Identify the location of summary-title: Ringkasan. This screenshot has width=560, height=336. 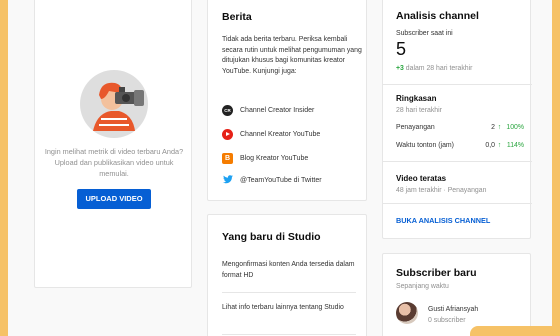
(416, 98).